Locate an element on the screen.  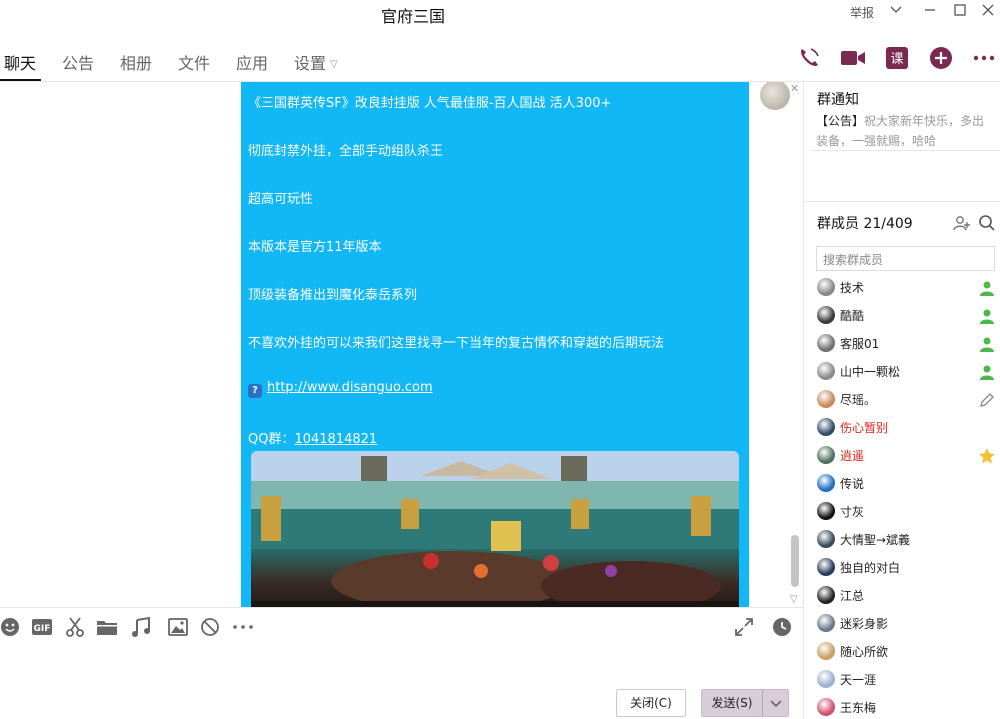
message-line: 彻底封禁外挂，全部手动组队杀王 is located at coordinates (346, 151).